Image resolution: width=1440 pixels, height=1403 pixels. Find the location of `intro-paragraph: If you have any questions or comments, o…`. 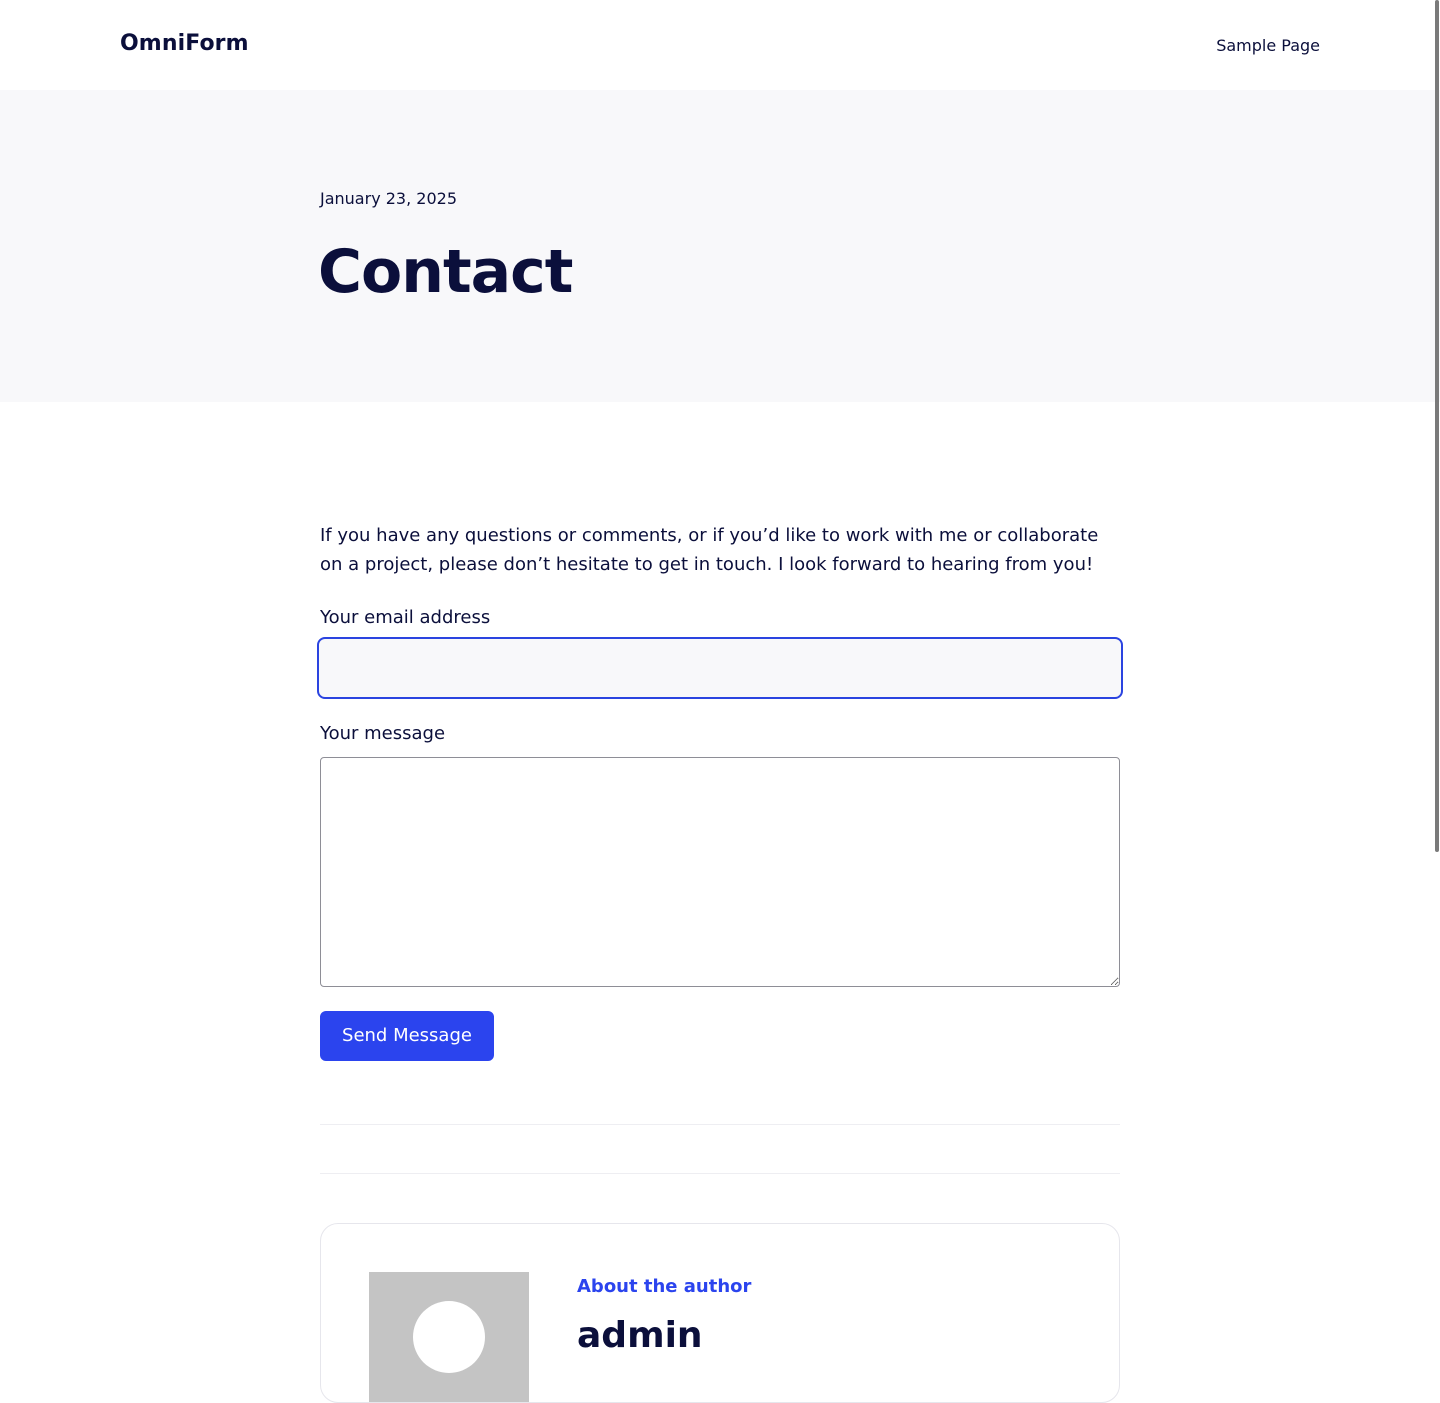

intro-paragraph: If you have any questions or comments, o… is located at coordinates (709, 550).